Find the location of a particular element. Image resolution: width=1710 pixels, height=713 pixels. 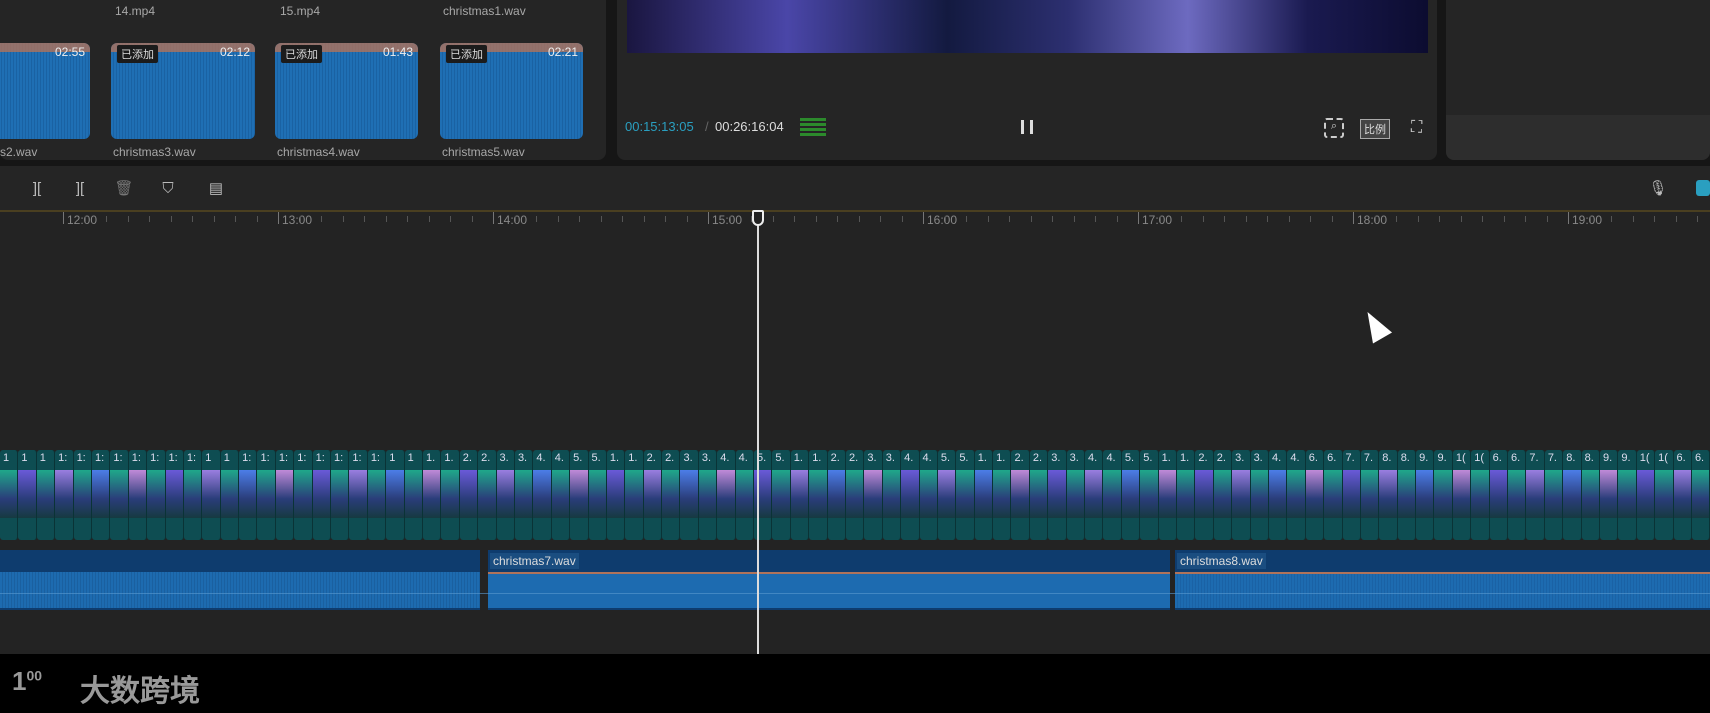

marker-icon: ⛉ is located at coordinates (168, 188).